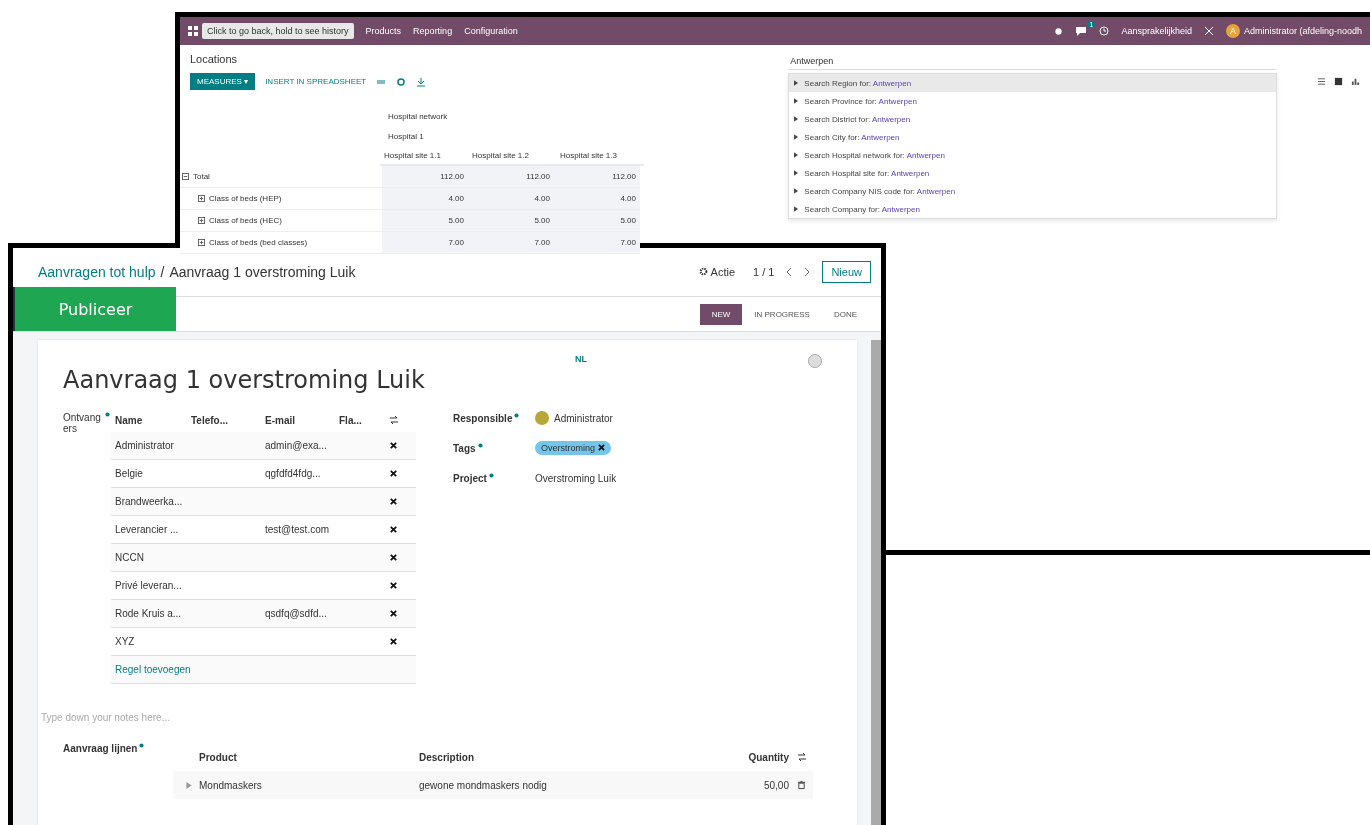 The width and height of the screenshot is (1370, 825). I want to click on field-label: Project, so click(470, 478).